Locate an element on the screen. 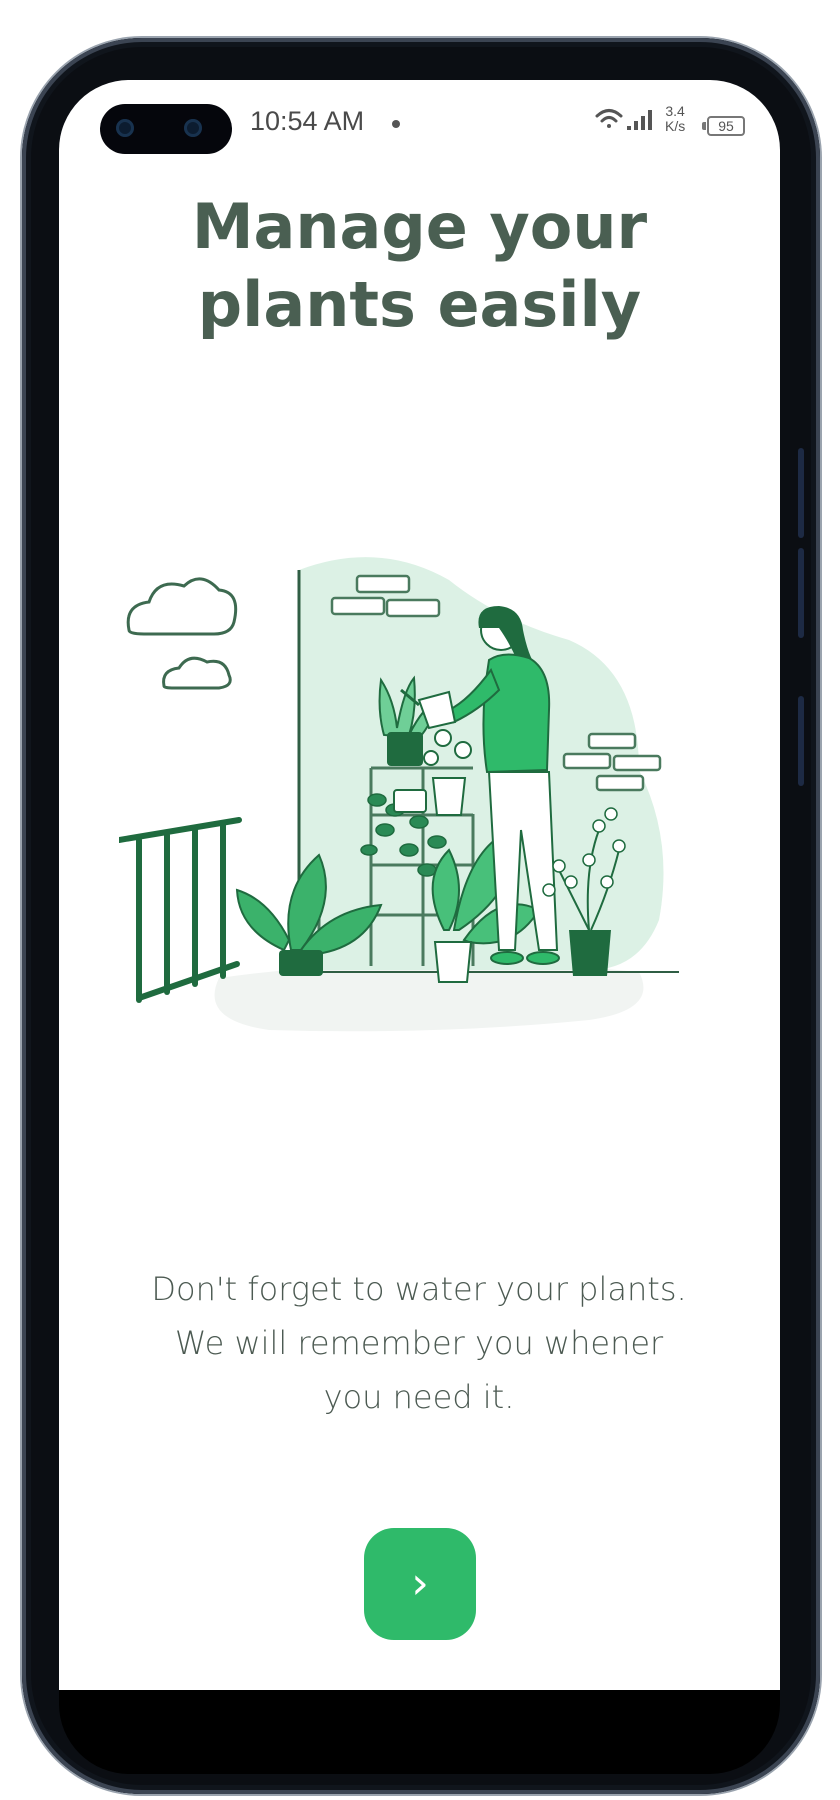 The width and height of the screenshot is (840, 1800). network-speed-unit: K/s is located at coordinates (675, 126).